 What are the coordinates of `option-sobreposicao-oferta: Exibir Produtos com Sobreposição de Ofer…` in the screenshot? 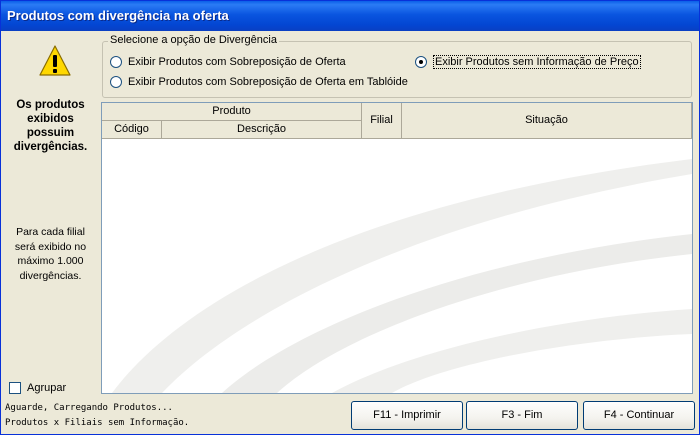 It's located at (228, 62).